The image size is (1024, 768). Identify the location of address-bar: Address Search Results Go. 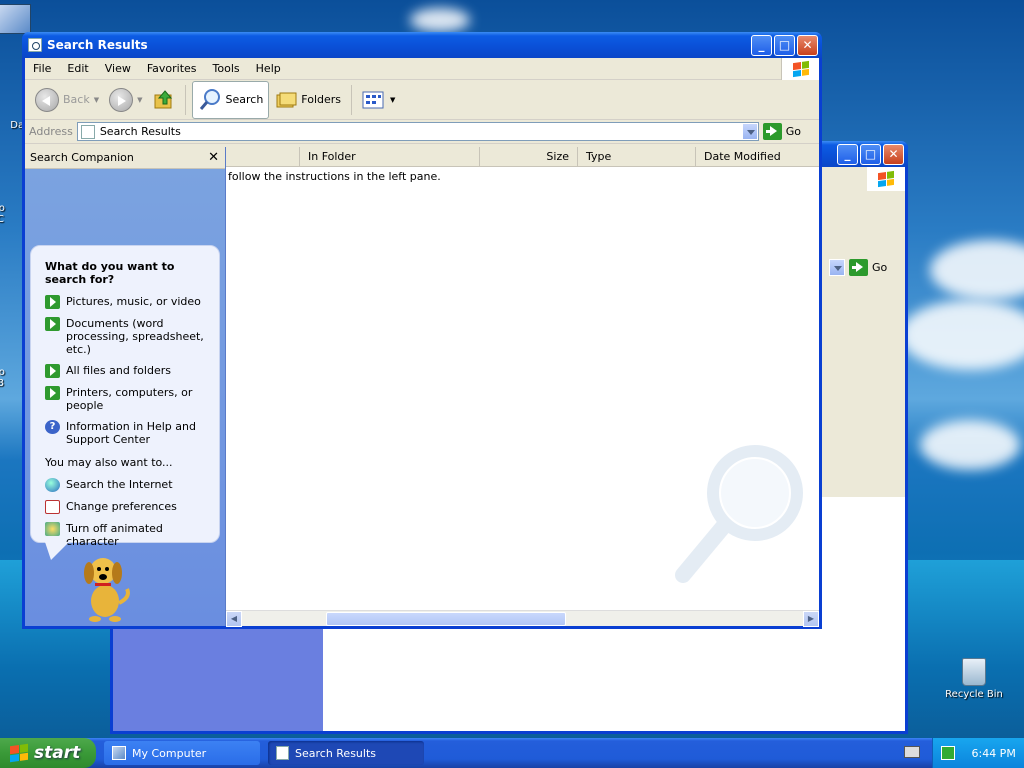
(422, 132).